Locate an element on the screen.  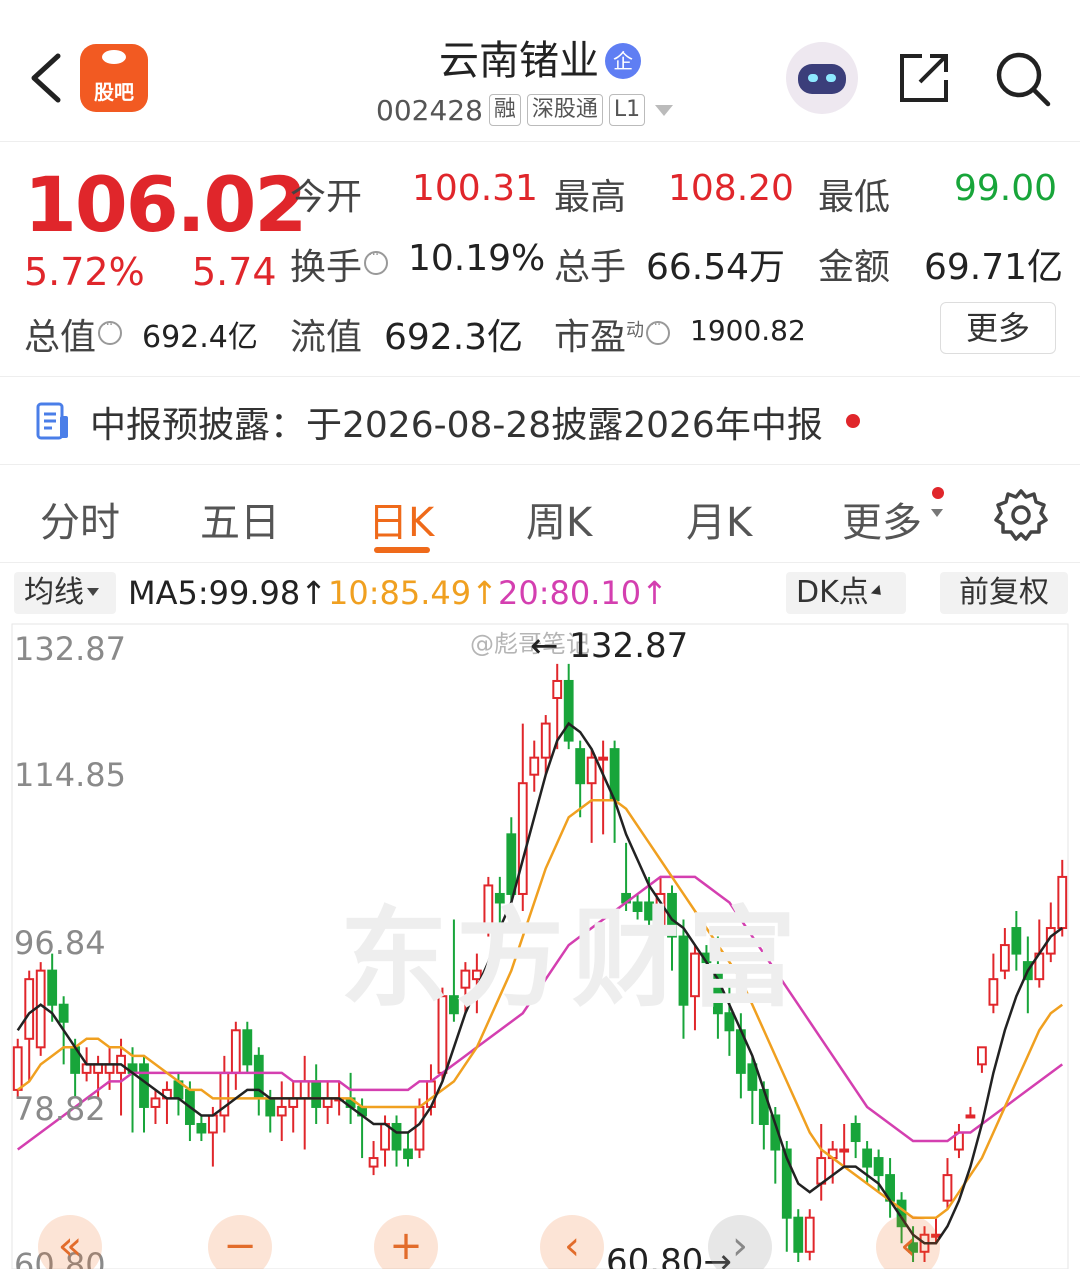
tab-monthly-k: 月K is located at coordinates (719, 519).